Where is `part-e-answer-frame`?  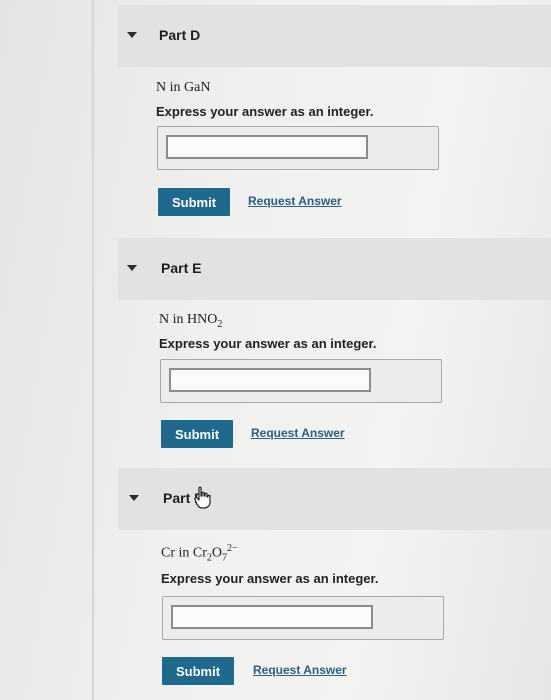 part-e-answer-frame is located at coordinates (301, 381).